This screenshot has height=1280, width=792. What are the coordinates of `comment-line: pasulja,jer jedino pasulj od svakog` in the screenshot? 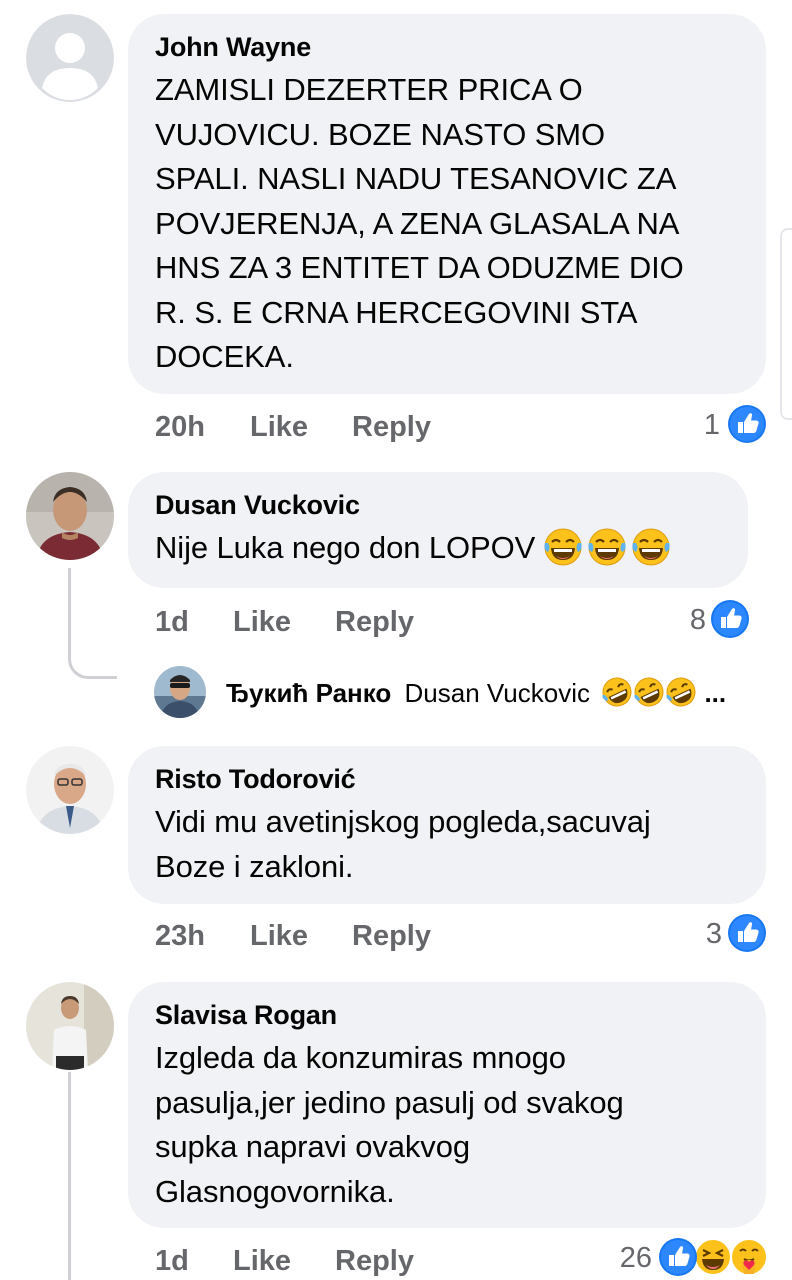 It's located at (389, 1102).